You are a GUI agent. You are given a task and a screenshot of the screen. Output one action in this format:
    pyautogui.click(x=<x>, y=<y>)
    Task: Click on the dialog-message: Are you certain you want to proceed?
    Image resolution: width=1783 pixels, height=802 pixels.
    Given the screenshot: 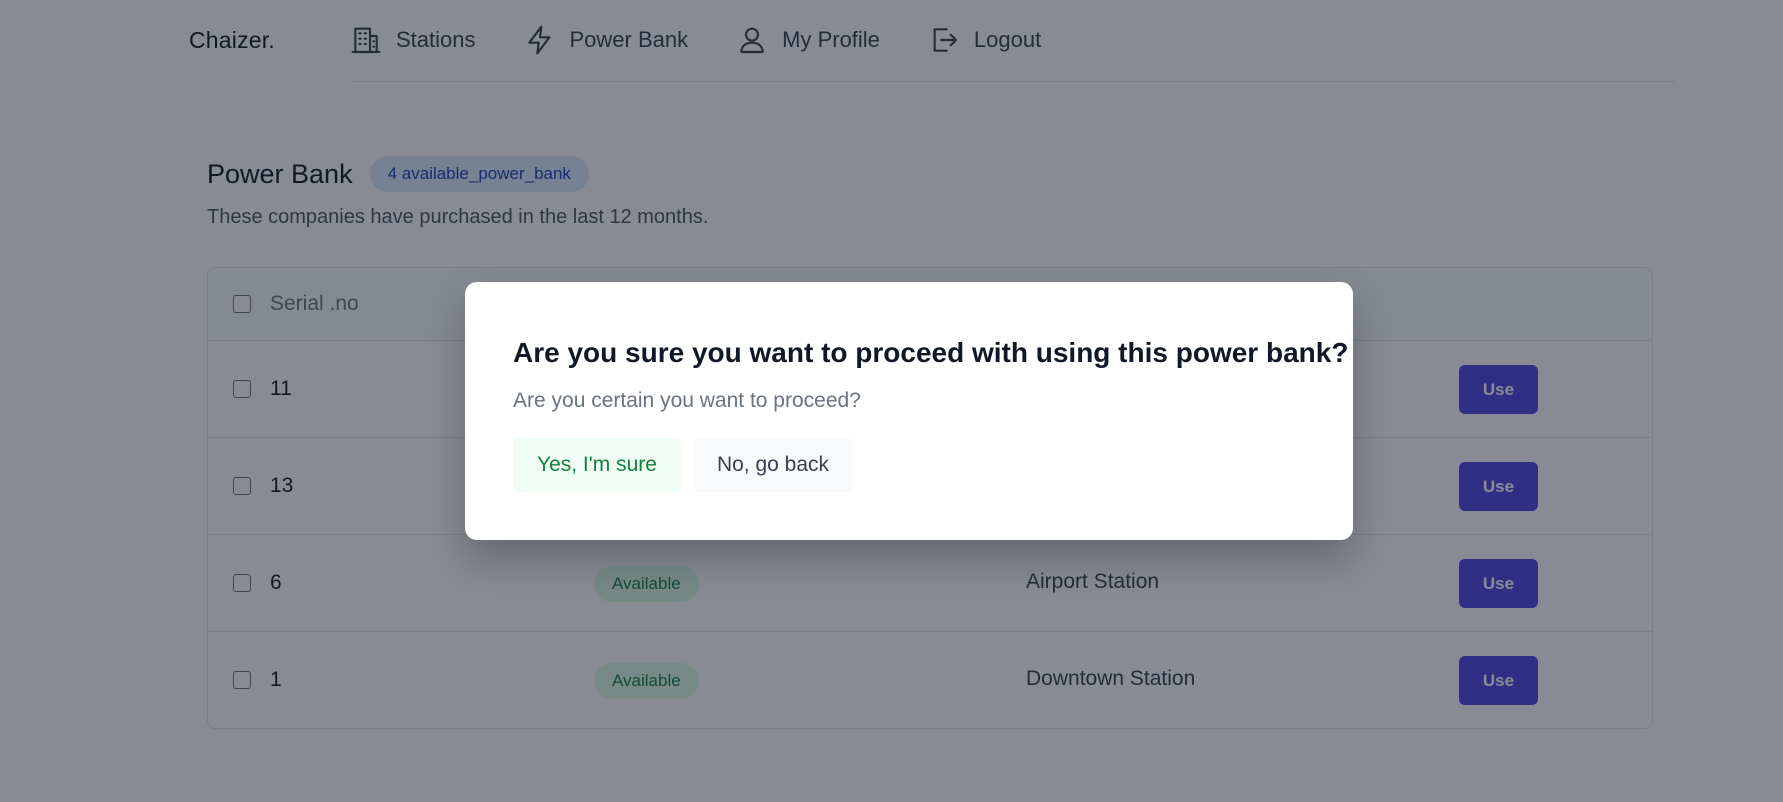 What is the action you would take?
    pyautogui.click(x=687, y=400)
    